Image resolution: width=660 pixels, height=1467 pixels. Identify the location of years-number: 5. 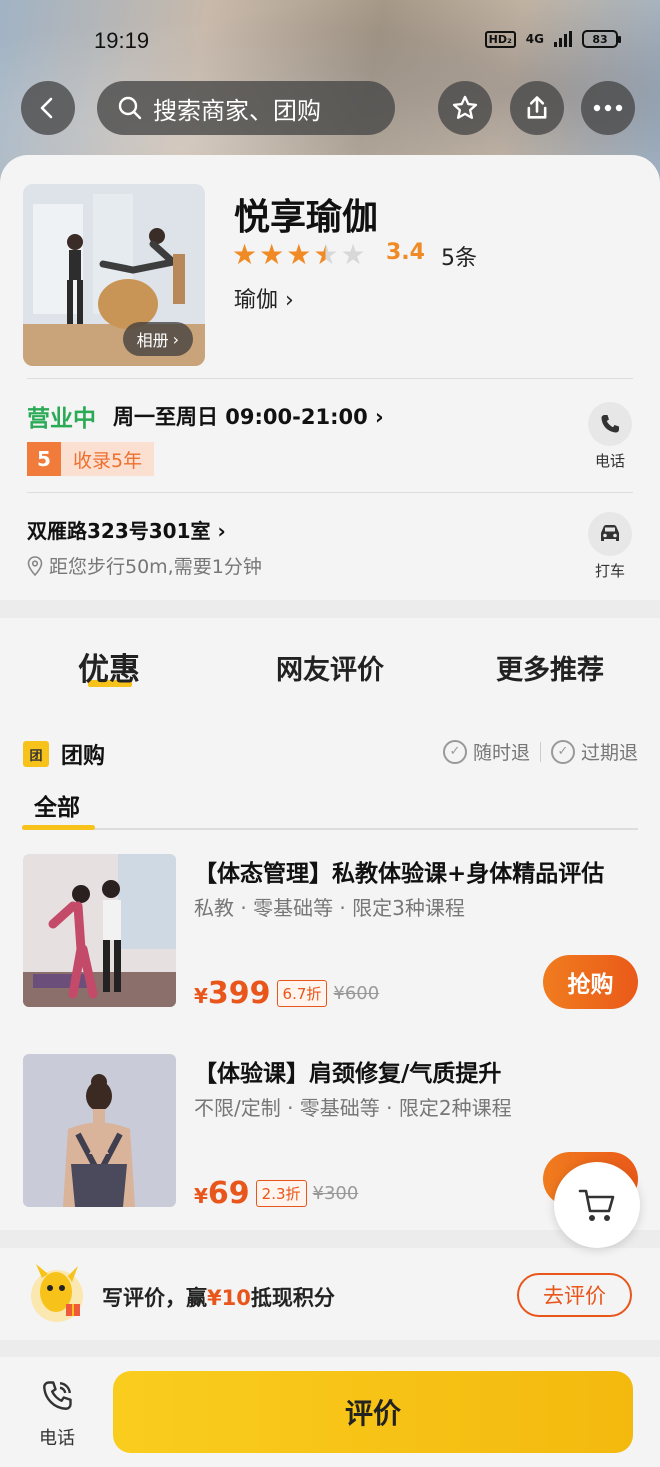
(44, 459).